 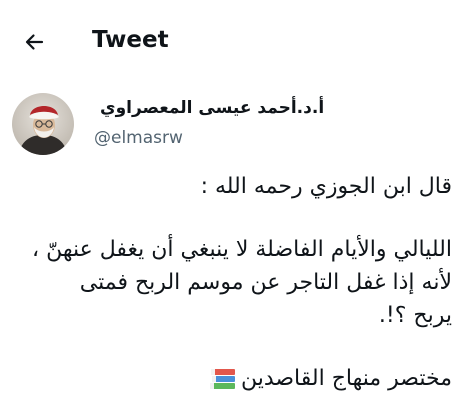 What do you see at coordinates (212, 108) in the screenshot?
I see `author-display-name: أ.د.أحمد عيسى المعصراوي` at bounding box center [212, 108].